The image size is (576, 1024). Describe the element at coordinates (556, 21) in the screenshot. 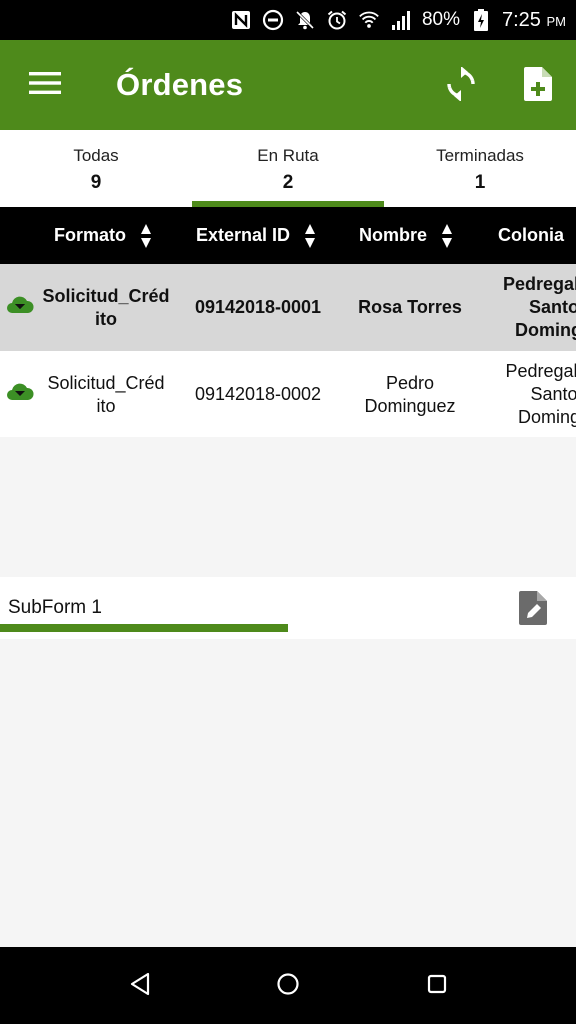

I see `clock-ampm: PM` at that location.